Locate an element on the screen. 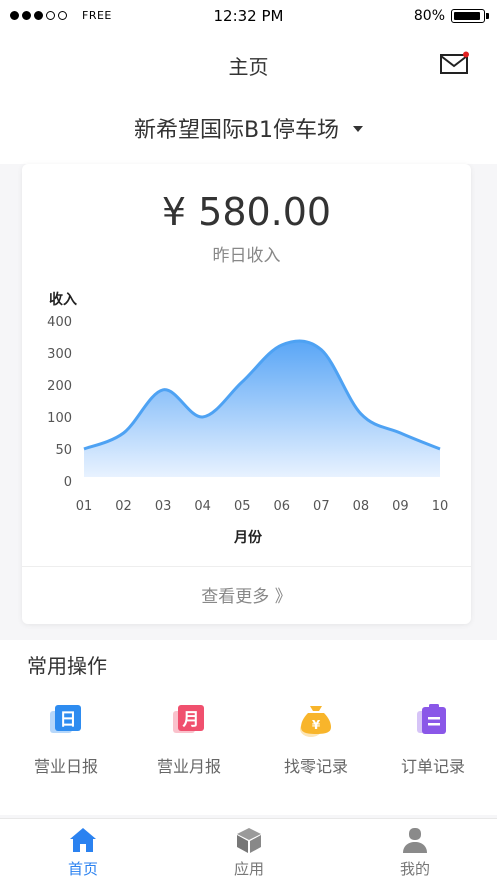 Image resolution: width=497 pixels, height=883 pixels. monthly-report-button: 月 营业月报 is located at coordinates (189, 739).